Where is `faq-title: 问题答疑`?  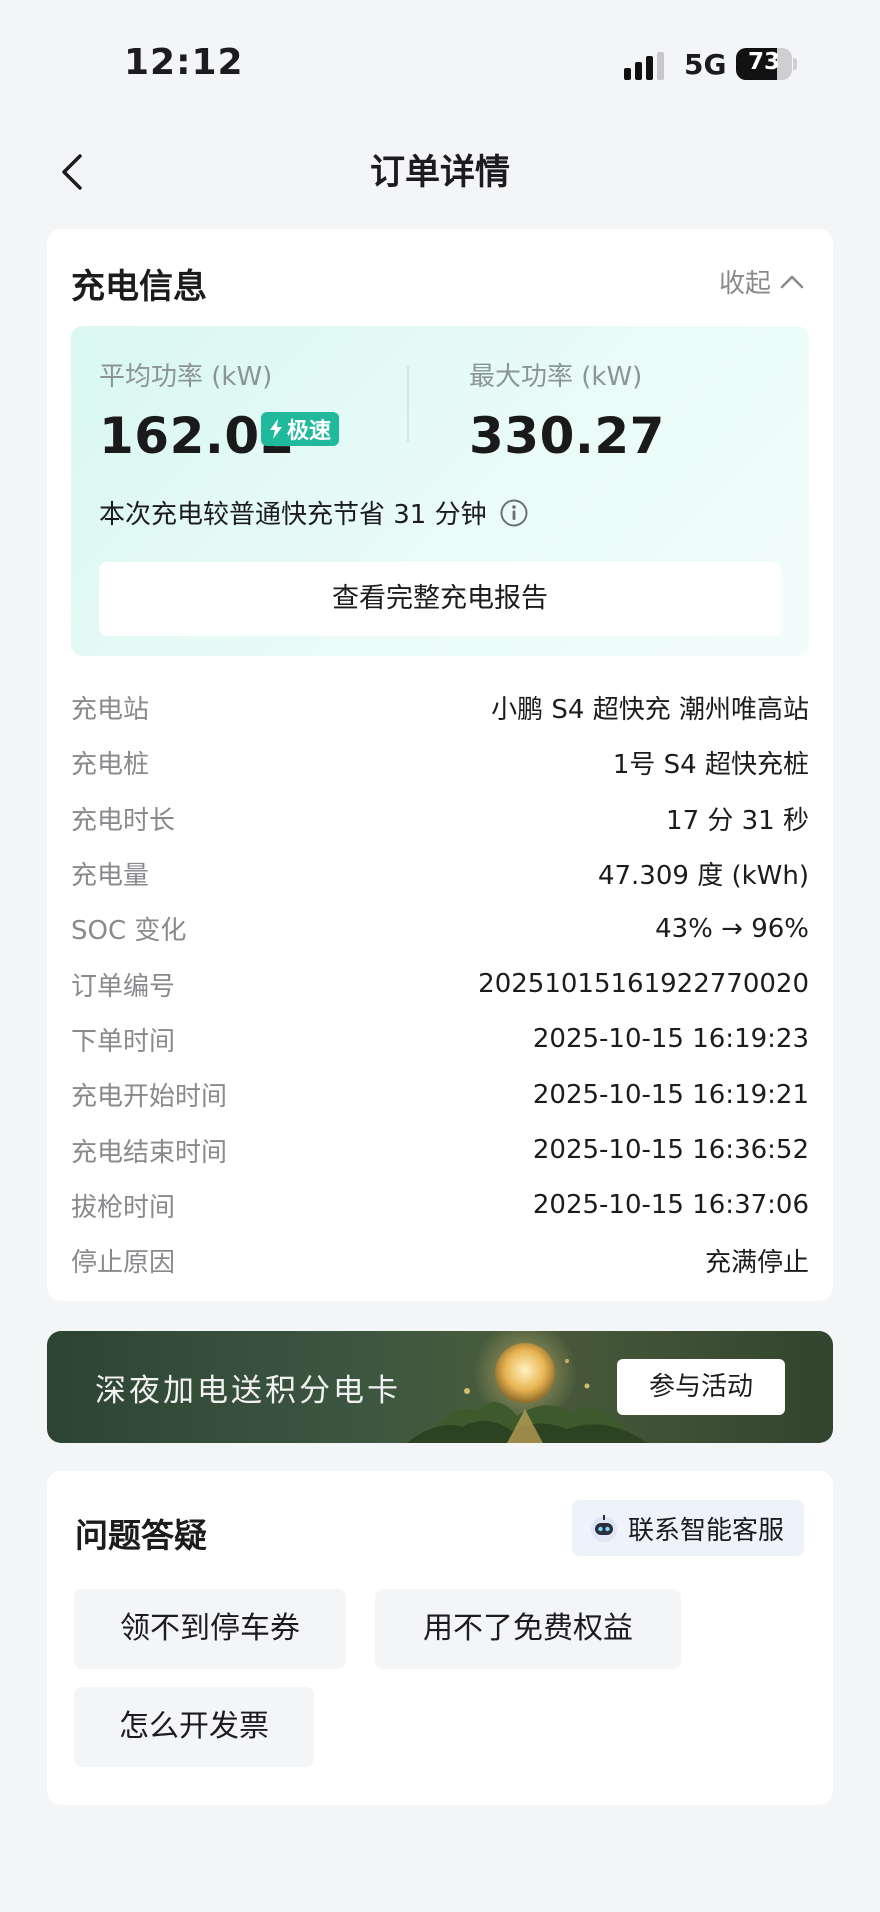 faq-title: 问题答疑 is located at coordinates (141, 1535).